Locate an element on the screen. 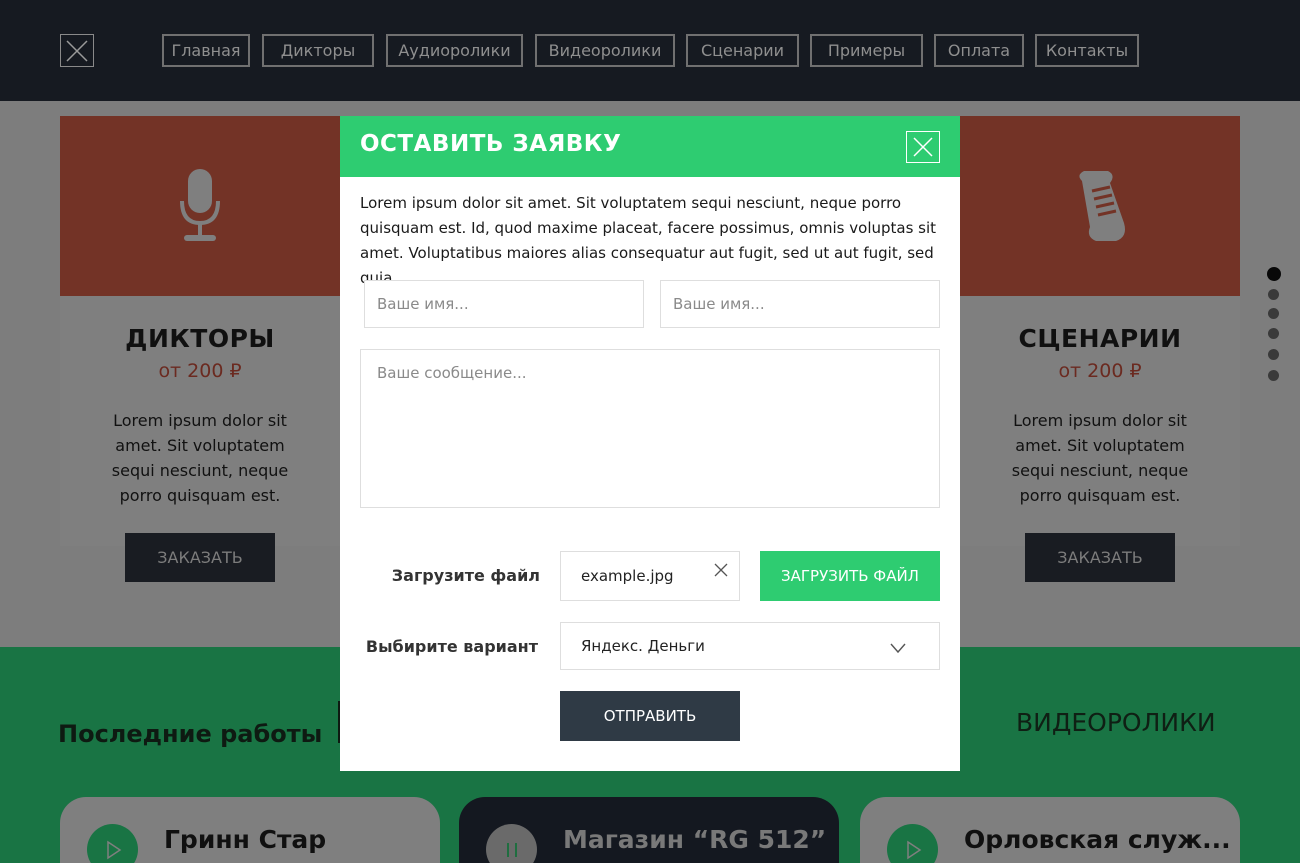 This screenshot has width=1300, height=863. remove-file-icon is located at coordinates (721, 570).